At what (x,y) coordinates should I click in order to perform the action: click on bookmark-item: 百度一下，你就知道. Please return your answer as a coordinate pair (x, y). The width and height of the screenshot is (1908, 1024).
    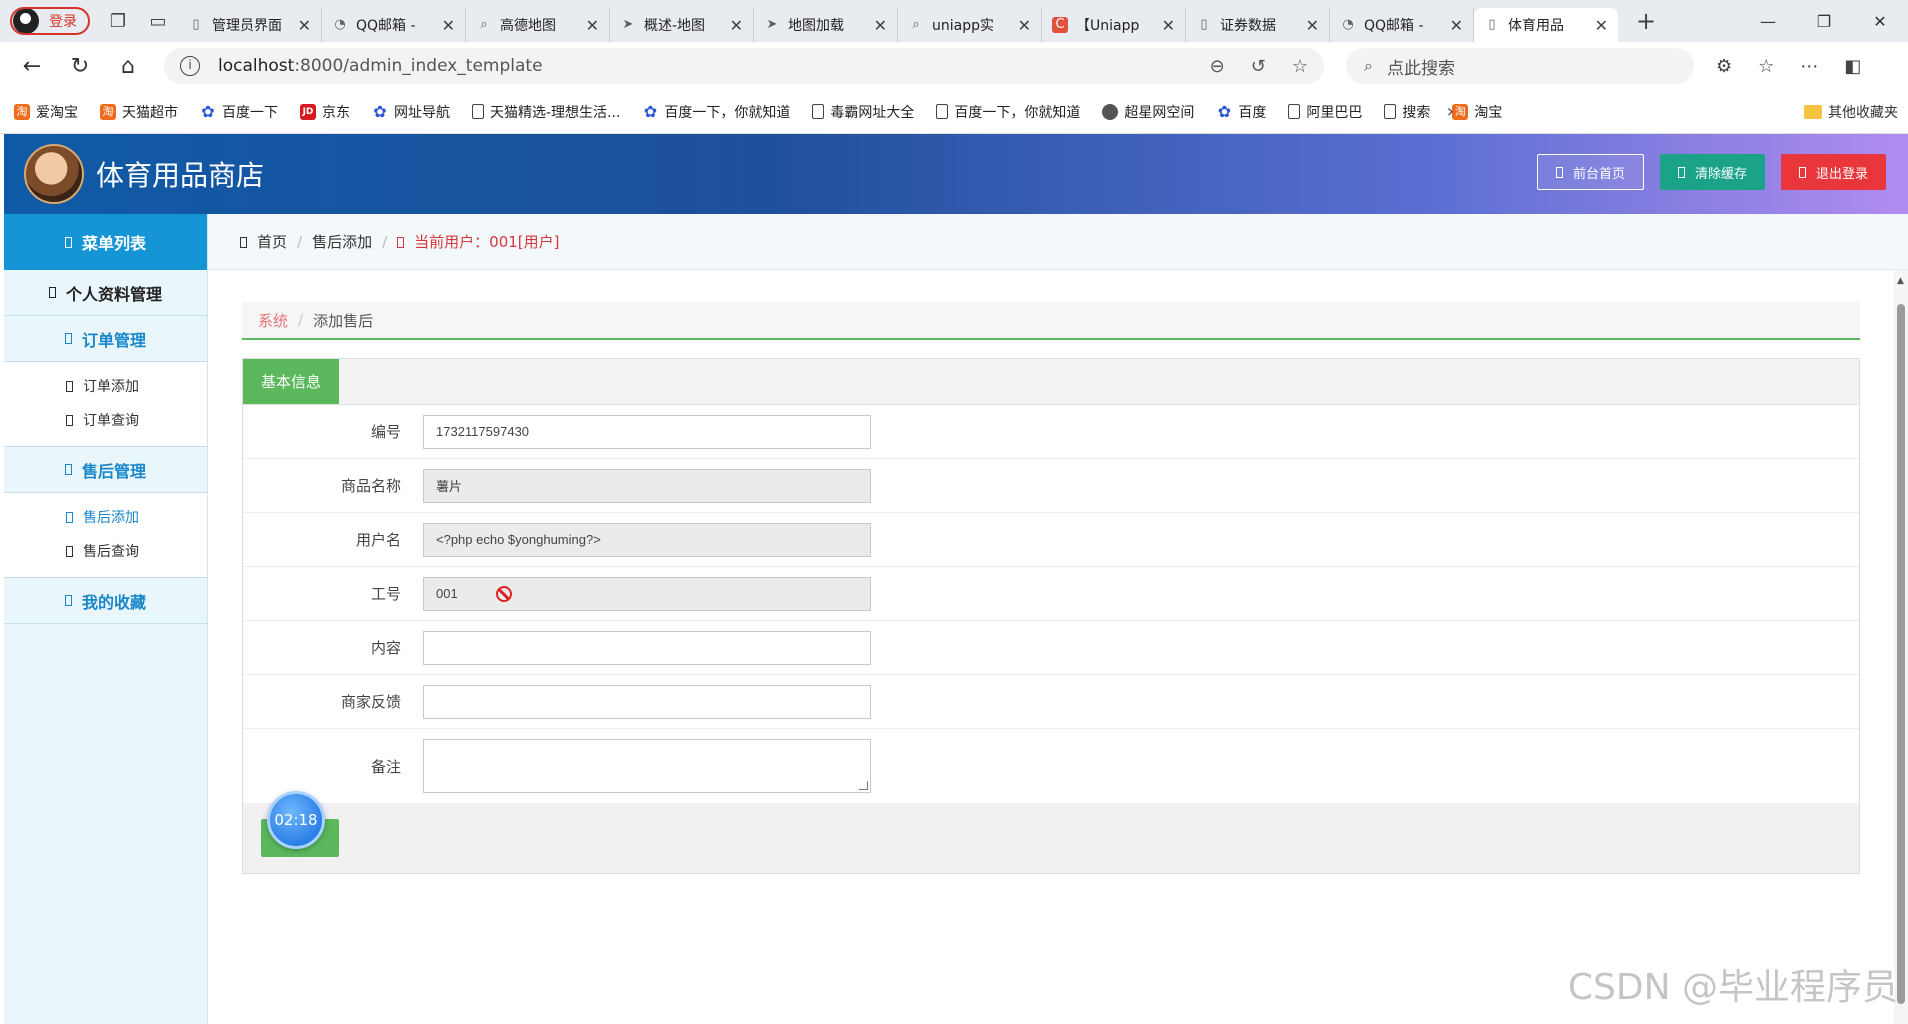
    Looking at the image, I should click on (1008, 112).